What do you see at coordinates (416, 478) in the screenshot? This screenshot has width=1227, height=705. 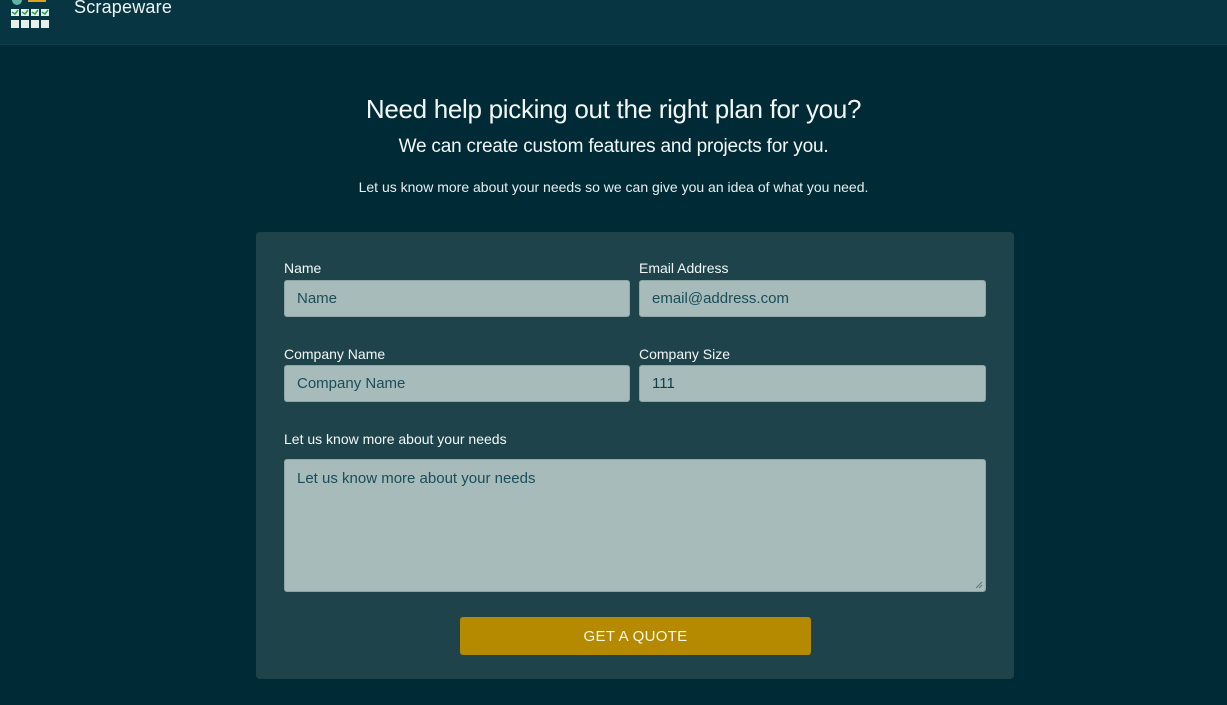 I see `needs-placeholder: Let us know more about your needs` at bounding box center [416, 478].